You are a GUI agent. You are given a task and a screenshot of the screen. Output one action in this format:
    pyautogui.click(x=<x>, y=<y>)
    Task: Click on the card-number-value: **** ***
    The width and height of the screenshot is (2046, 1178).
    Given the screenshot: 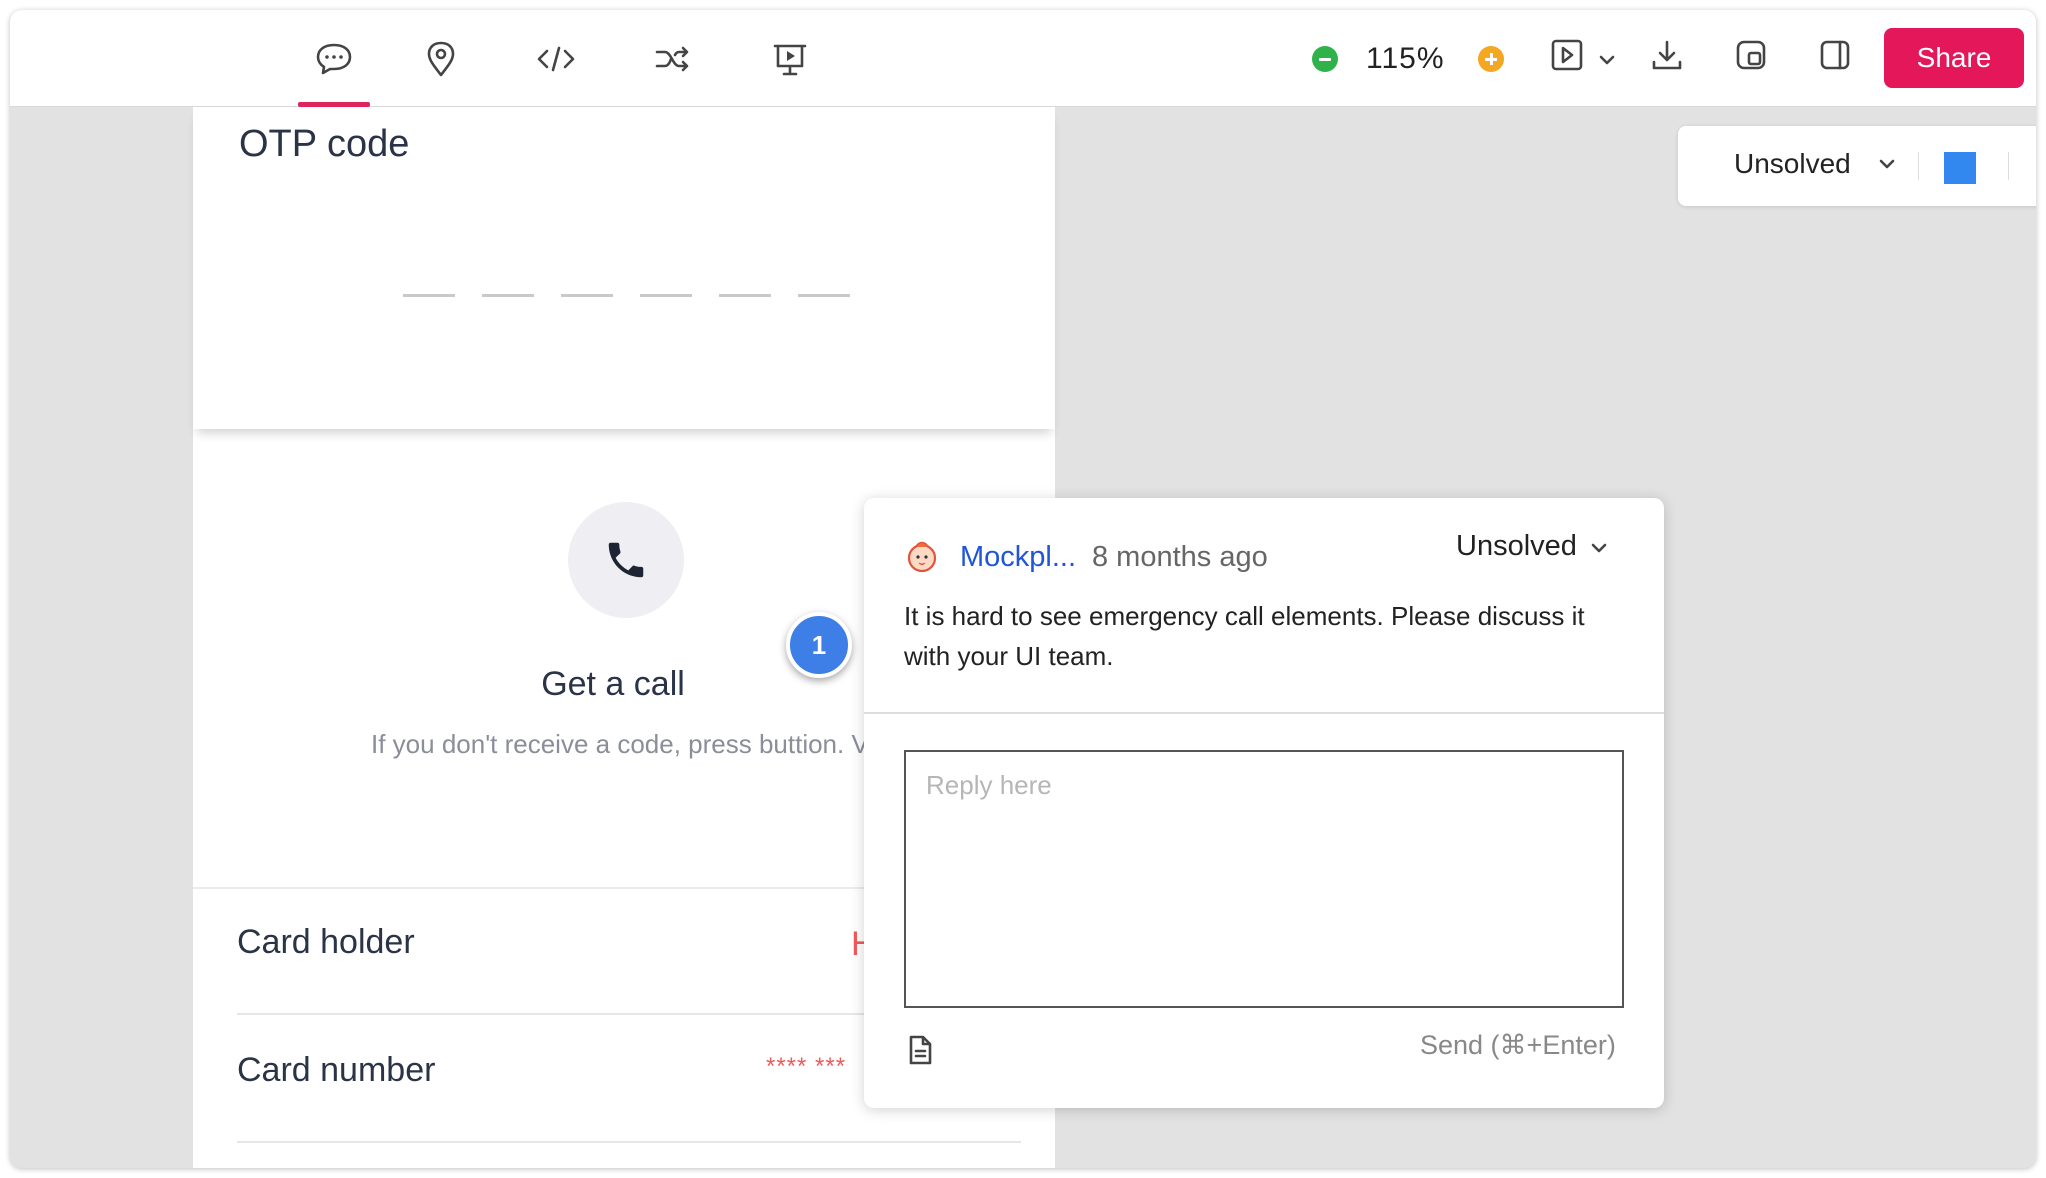 What is the action you would take?
    pyautogui.click(x=806, y=1066)
    